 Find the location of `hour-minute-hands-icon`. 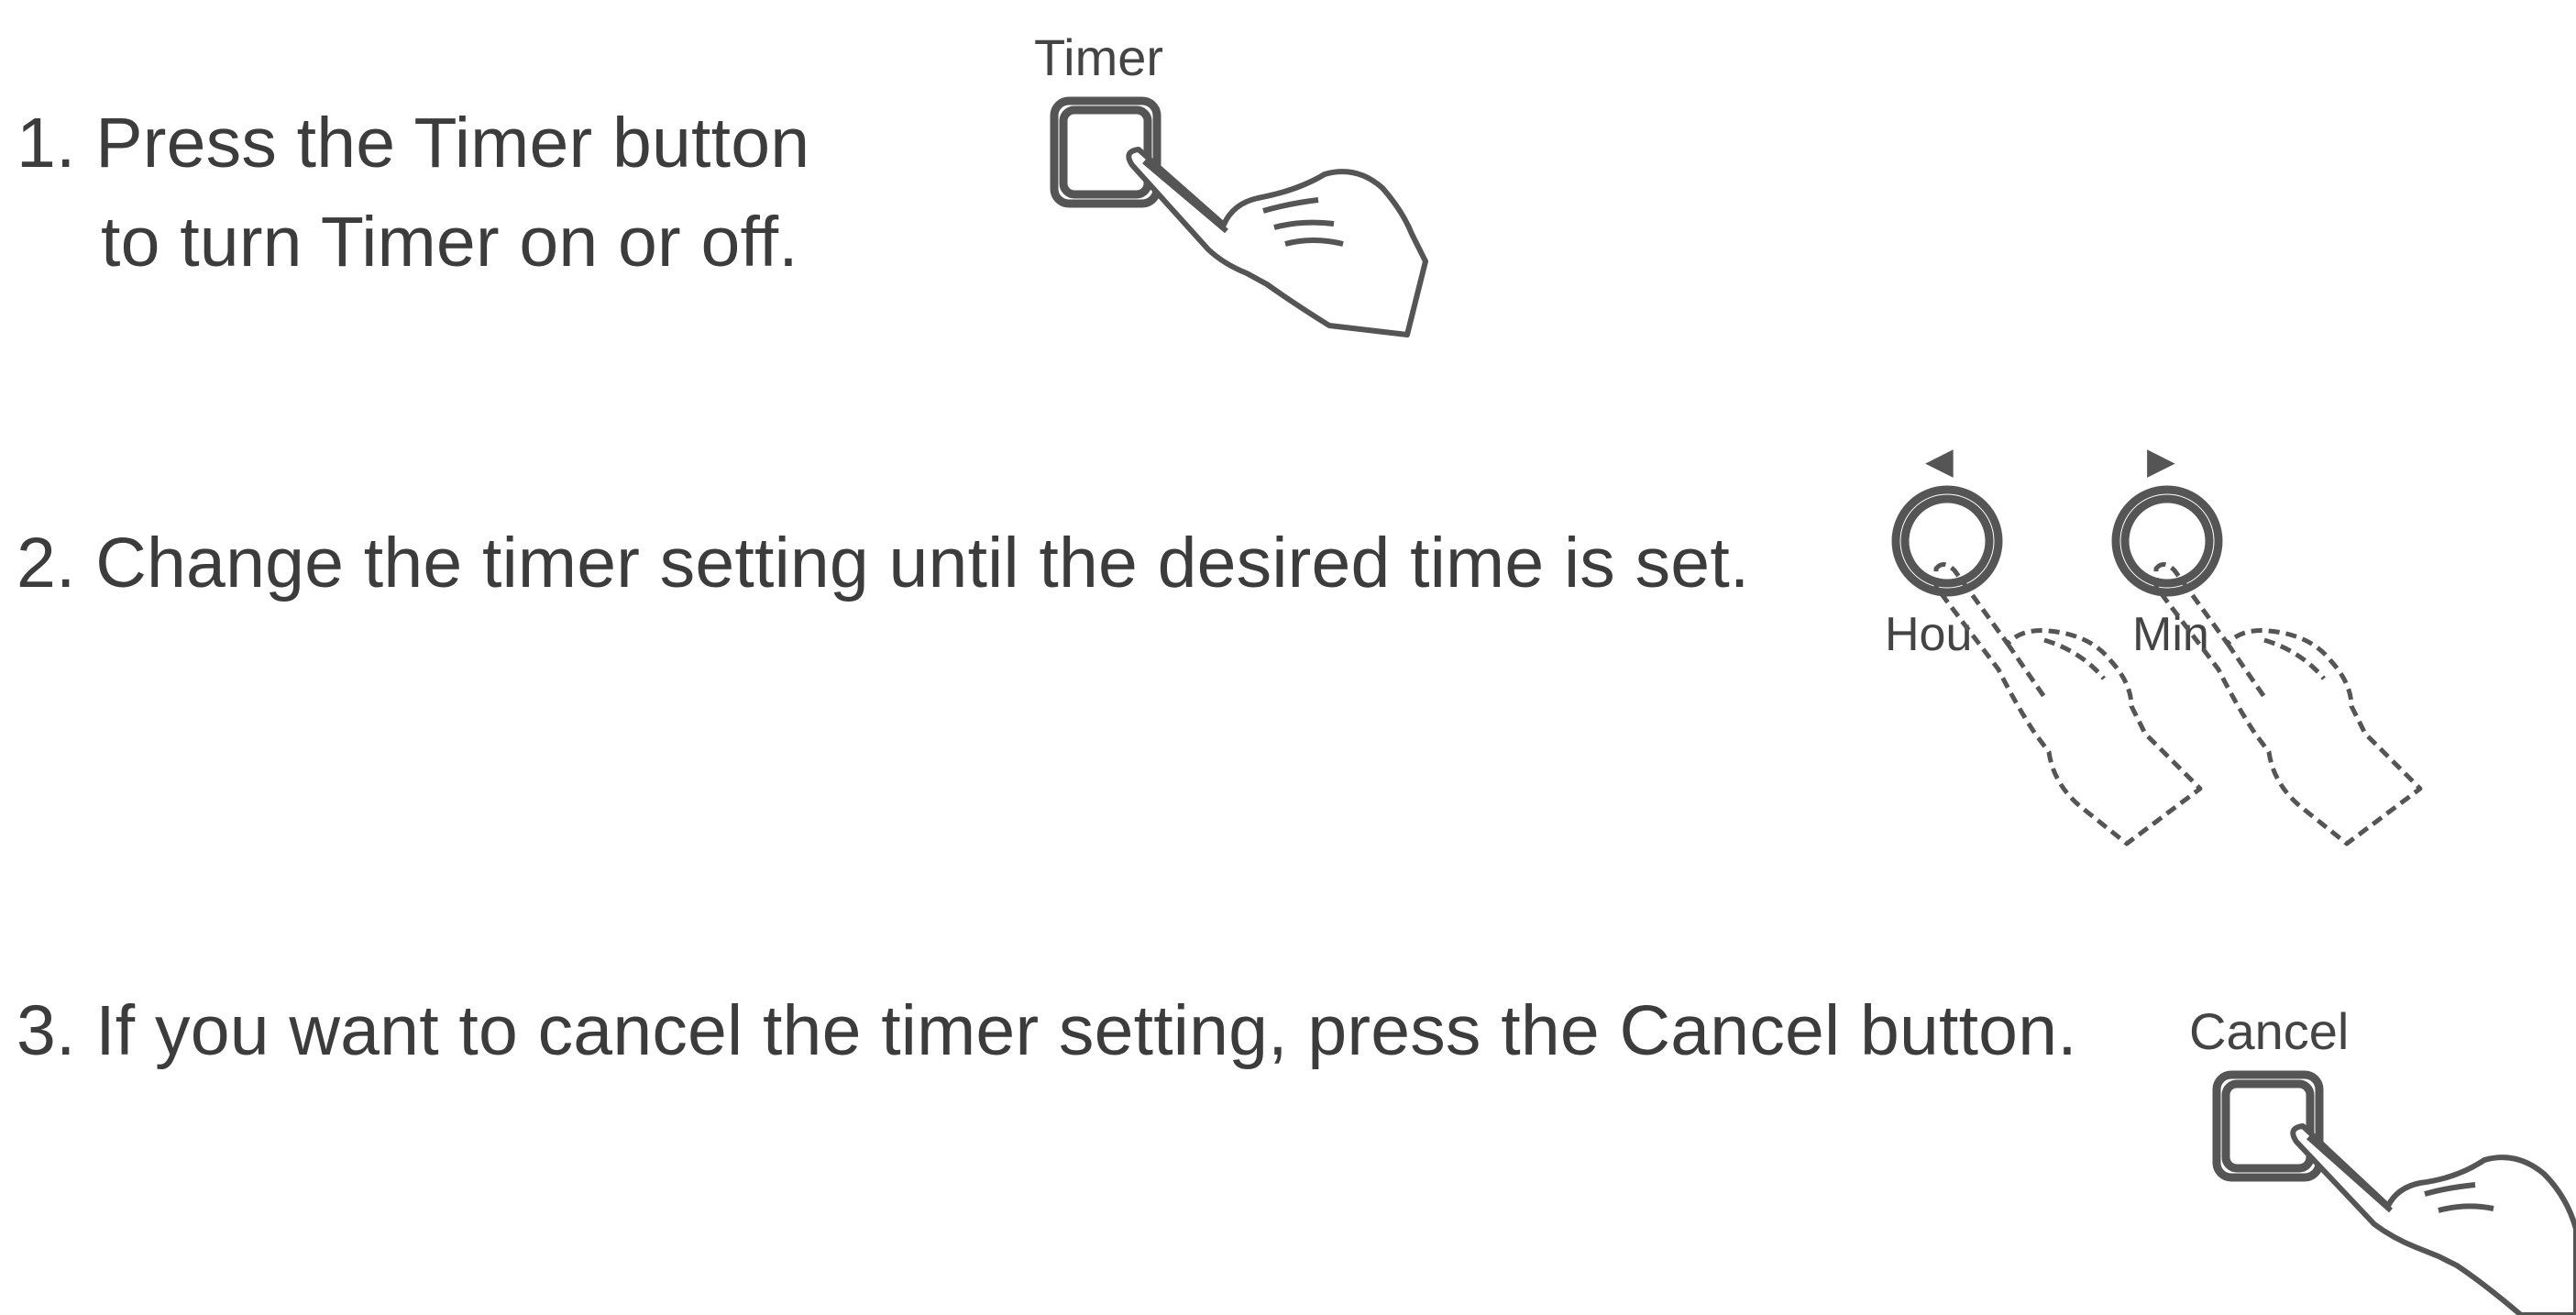

hour-minute-hands-icon is located at coordinates (2157, 665).